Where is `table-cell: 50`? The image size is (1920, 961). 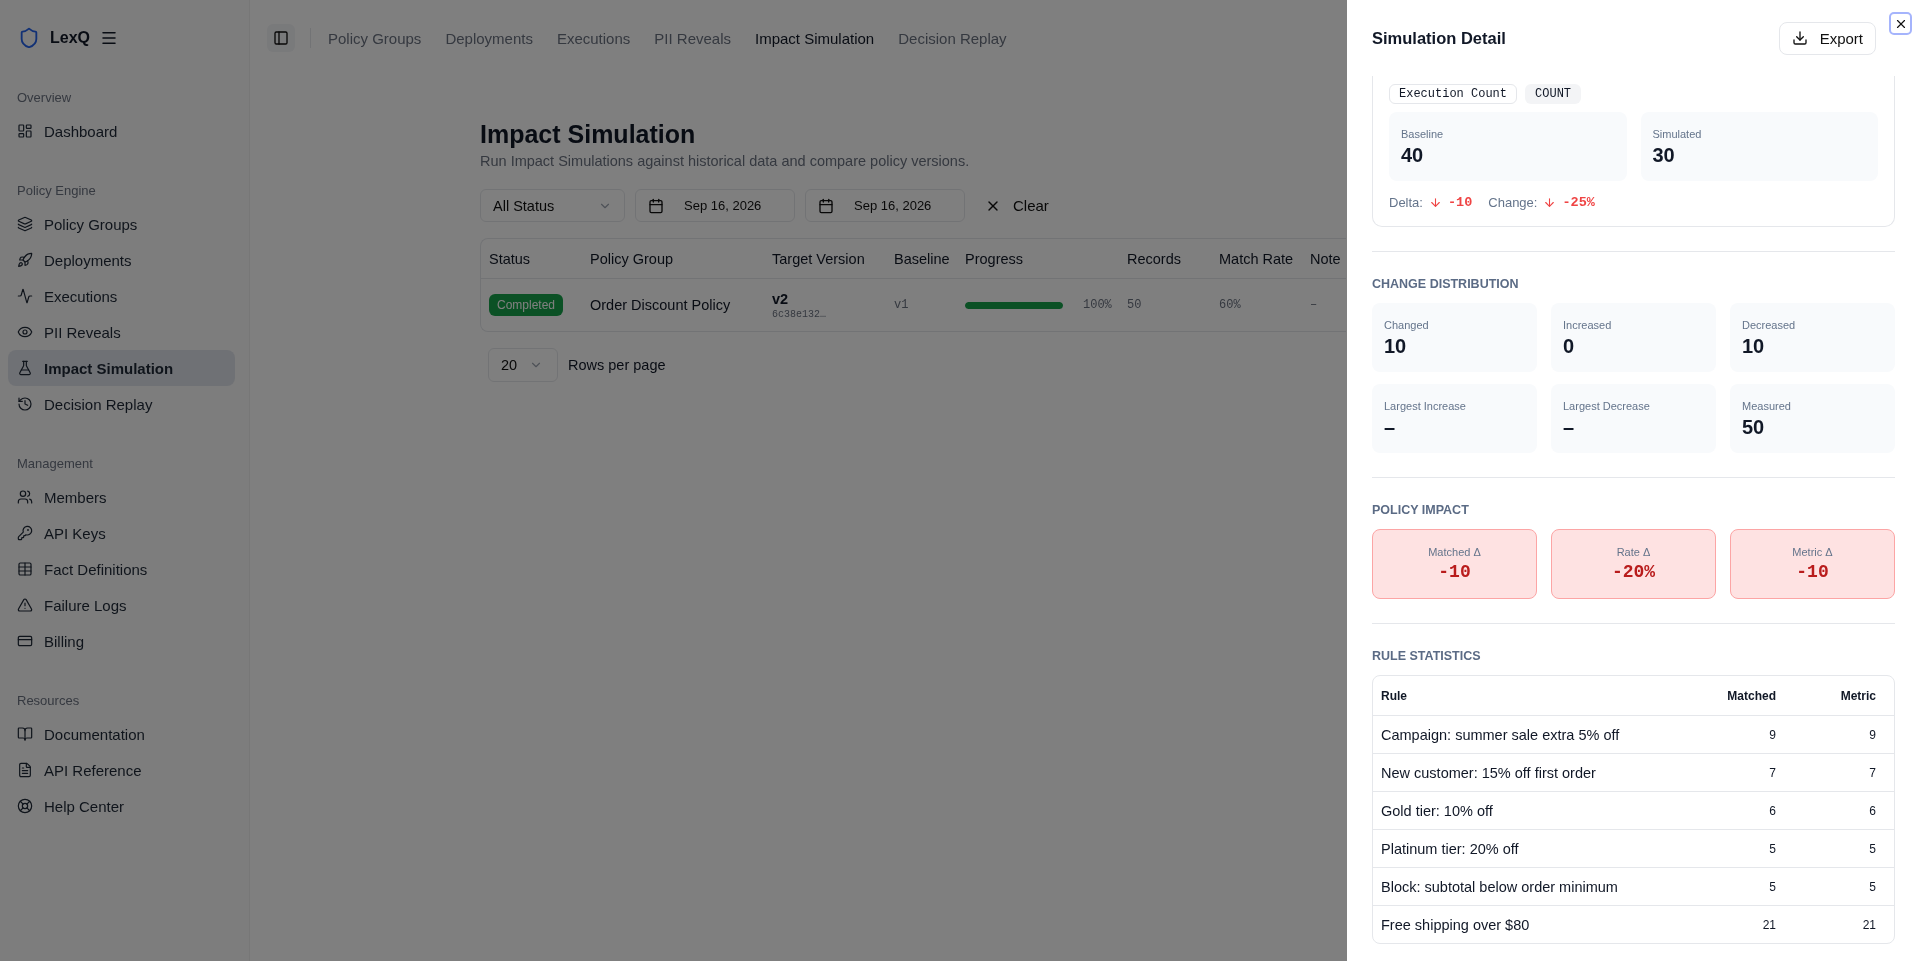 table-cell: 50 is located at coordinates (1134, 305).